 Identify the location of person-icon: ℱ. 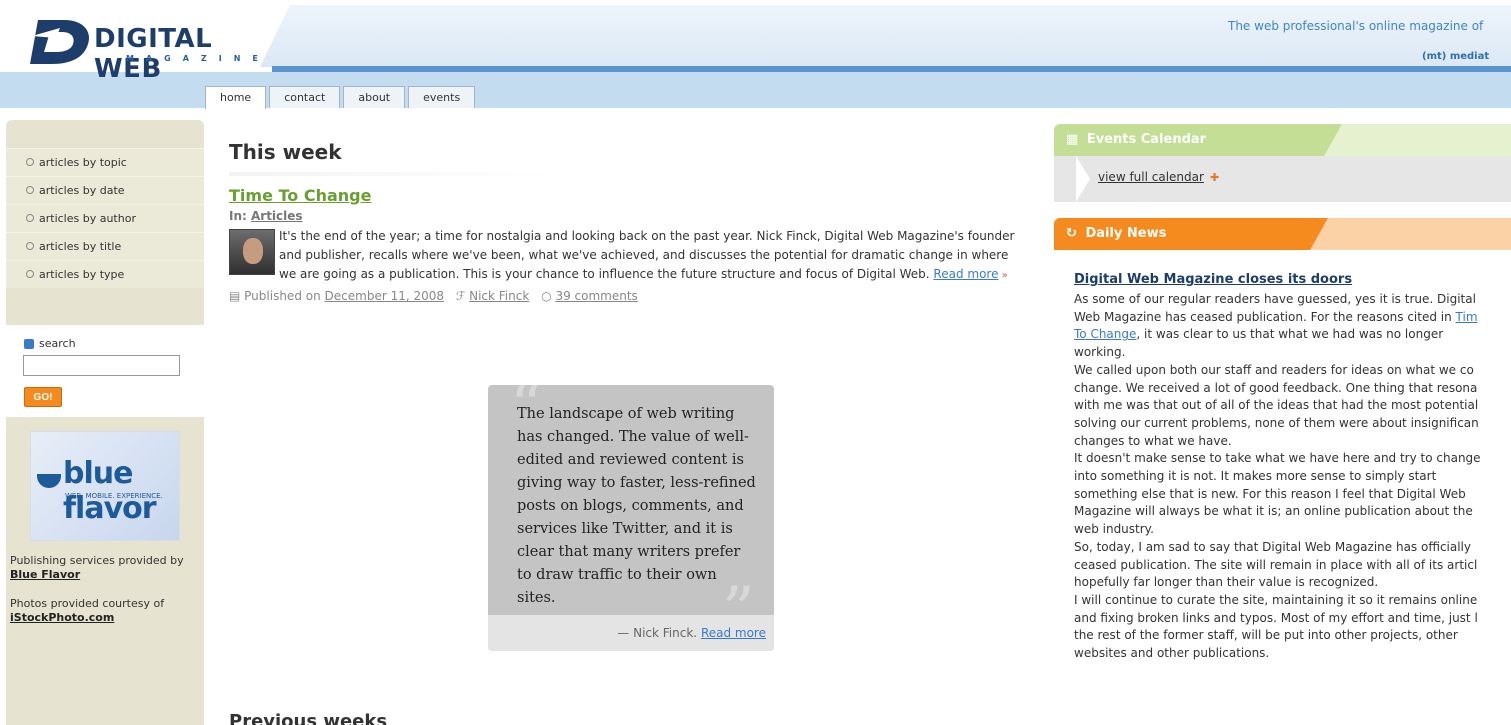
(460, 296).